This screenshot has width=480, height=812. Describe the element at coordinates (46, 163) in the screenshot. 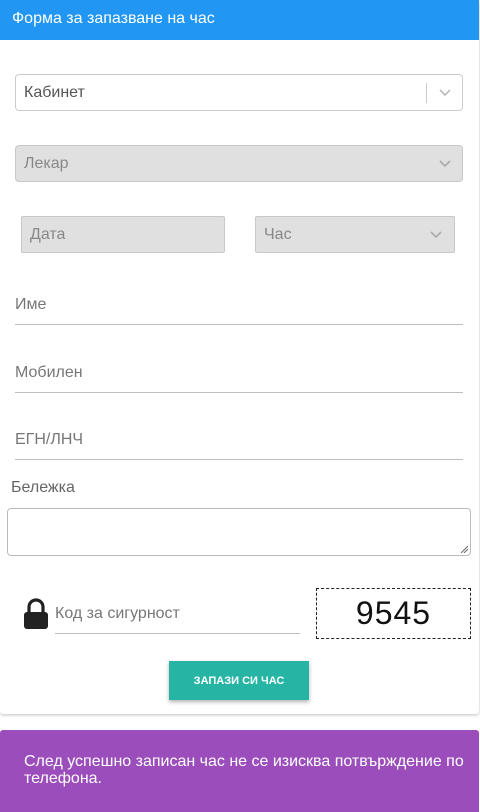

I see `doctor-select-placeholder: Лекар` at that location.